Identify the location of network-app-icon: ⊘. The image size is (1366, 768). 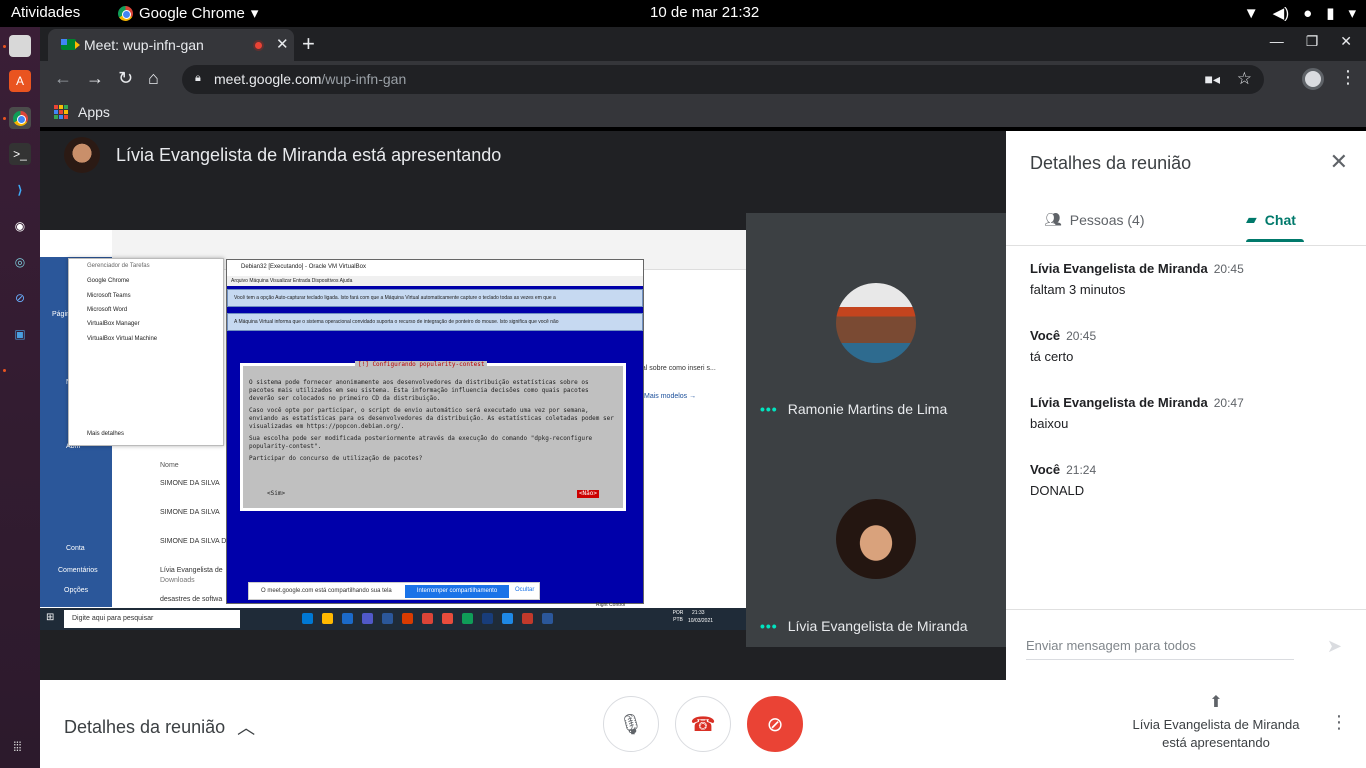
(20, 298).